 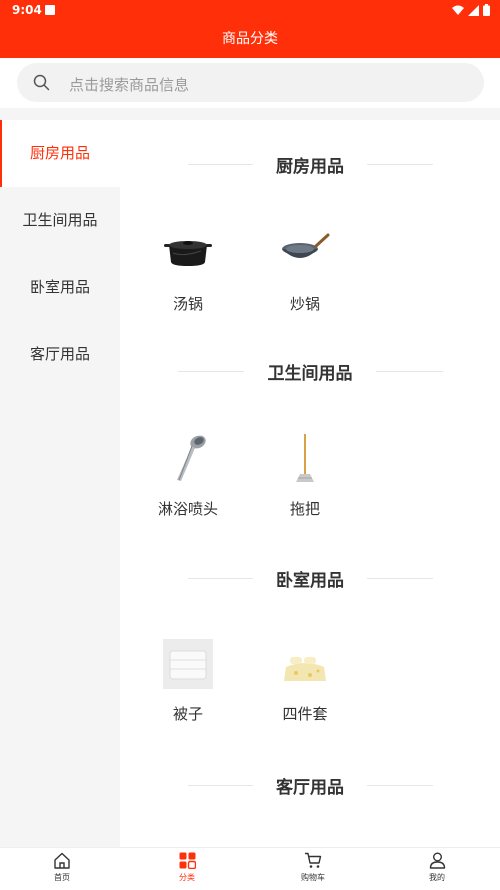 I want to click on section-title: 客厅用品, so click(x=310, y=788).